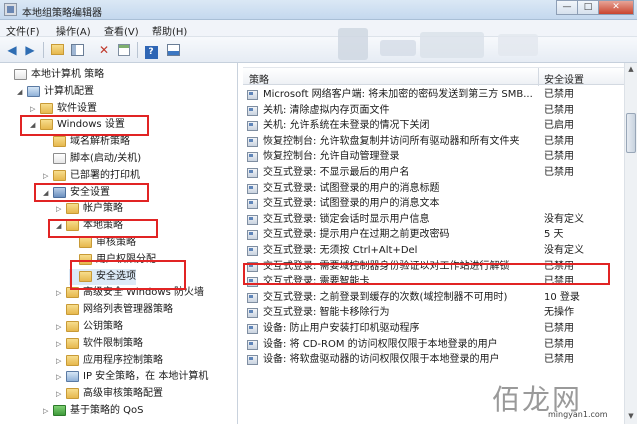 The width and height of the screenshot is (637, 424). What do you see at coordinates (433, 76) in the screenshot?
I see `list-header: 策略 安全设置` at bounding box center [433, 76].